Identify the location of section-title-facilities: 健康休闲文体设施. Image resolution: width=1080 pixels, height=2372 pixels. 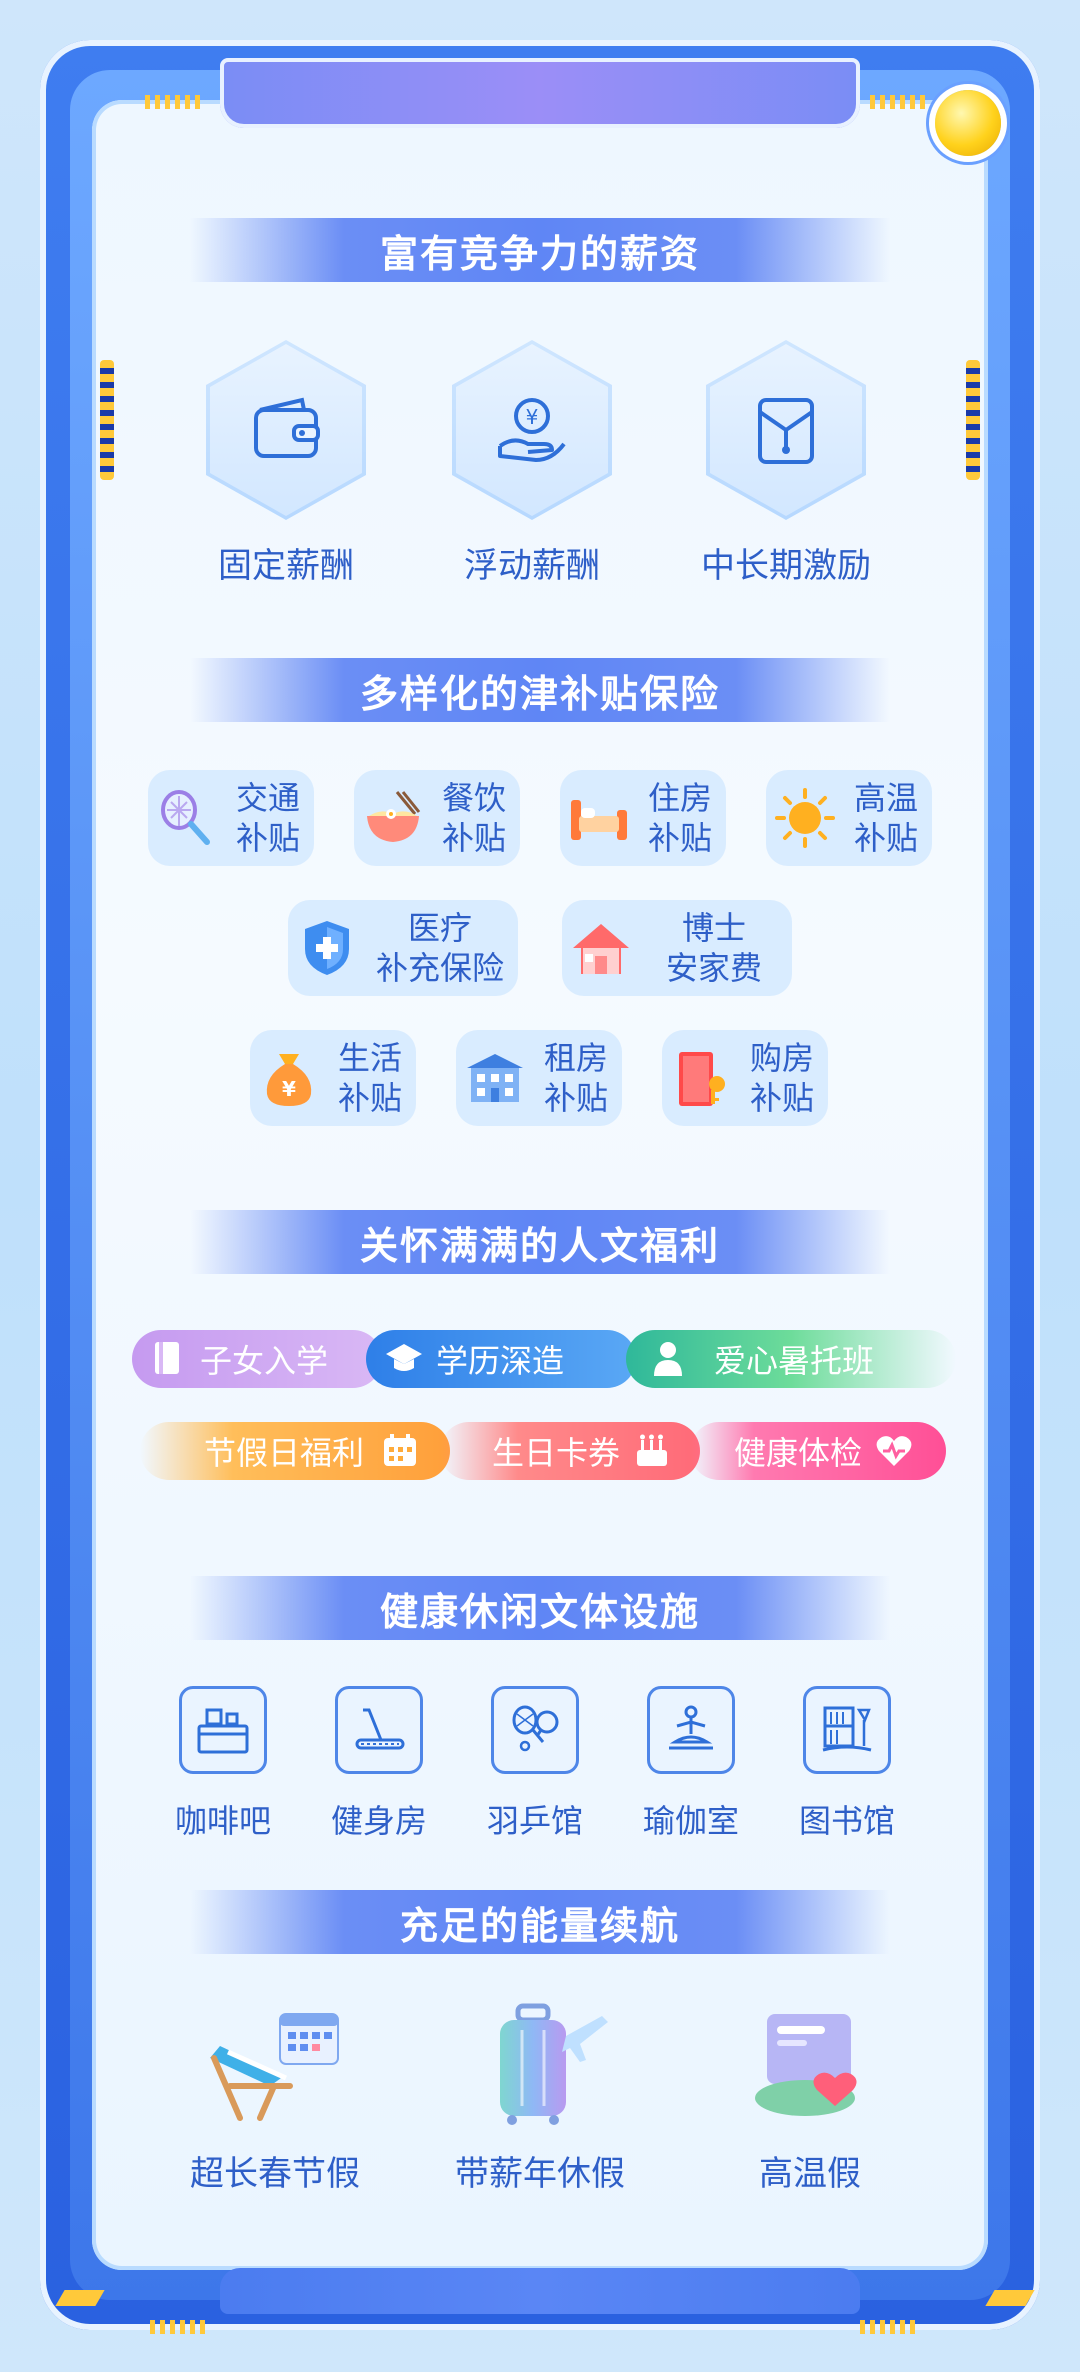
(540, 1608).